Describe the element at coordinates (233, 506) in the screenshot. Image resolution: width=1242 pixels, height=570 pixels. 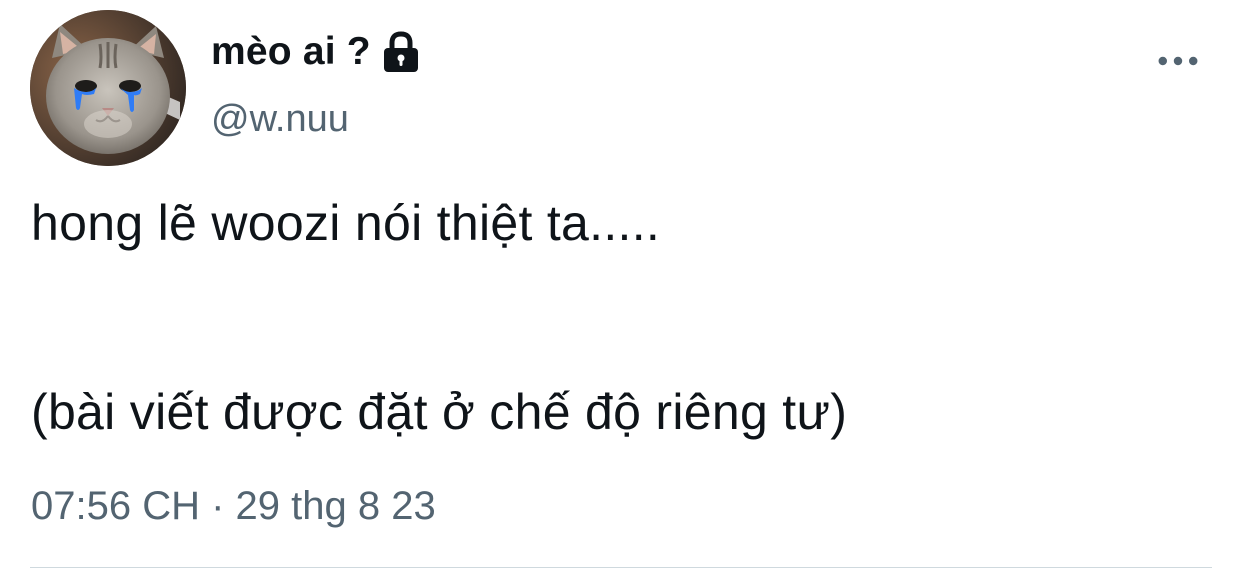
I see `tweet-timestamp: 07:56 CH · 29 thg 8 23` at that location.